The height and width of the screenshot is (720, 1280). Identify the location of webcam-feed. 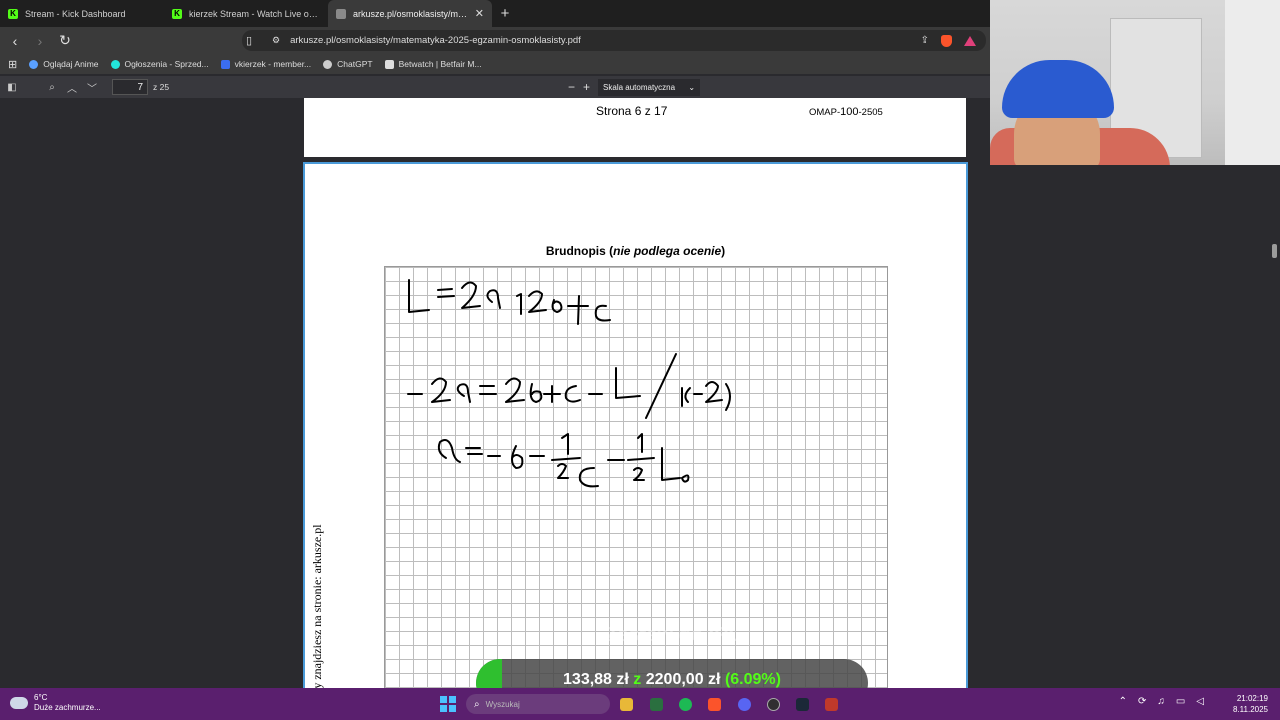
(1135, 82).